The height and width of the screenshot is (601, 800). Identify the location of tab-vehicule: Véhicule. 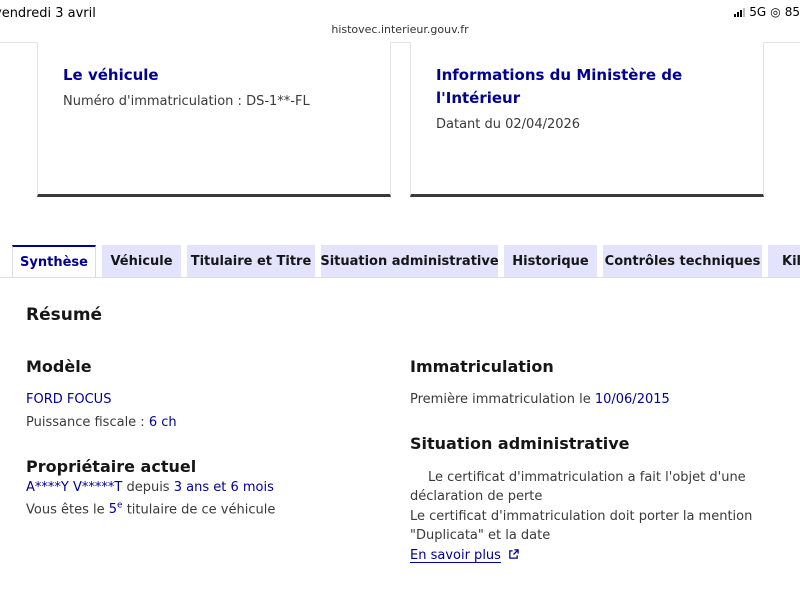
(141, 261).